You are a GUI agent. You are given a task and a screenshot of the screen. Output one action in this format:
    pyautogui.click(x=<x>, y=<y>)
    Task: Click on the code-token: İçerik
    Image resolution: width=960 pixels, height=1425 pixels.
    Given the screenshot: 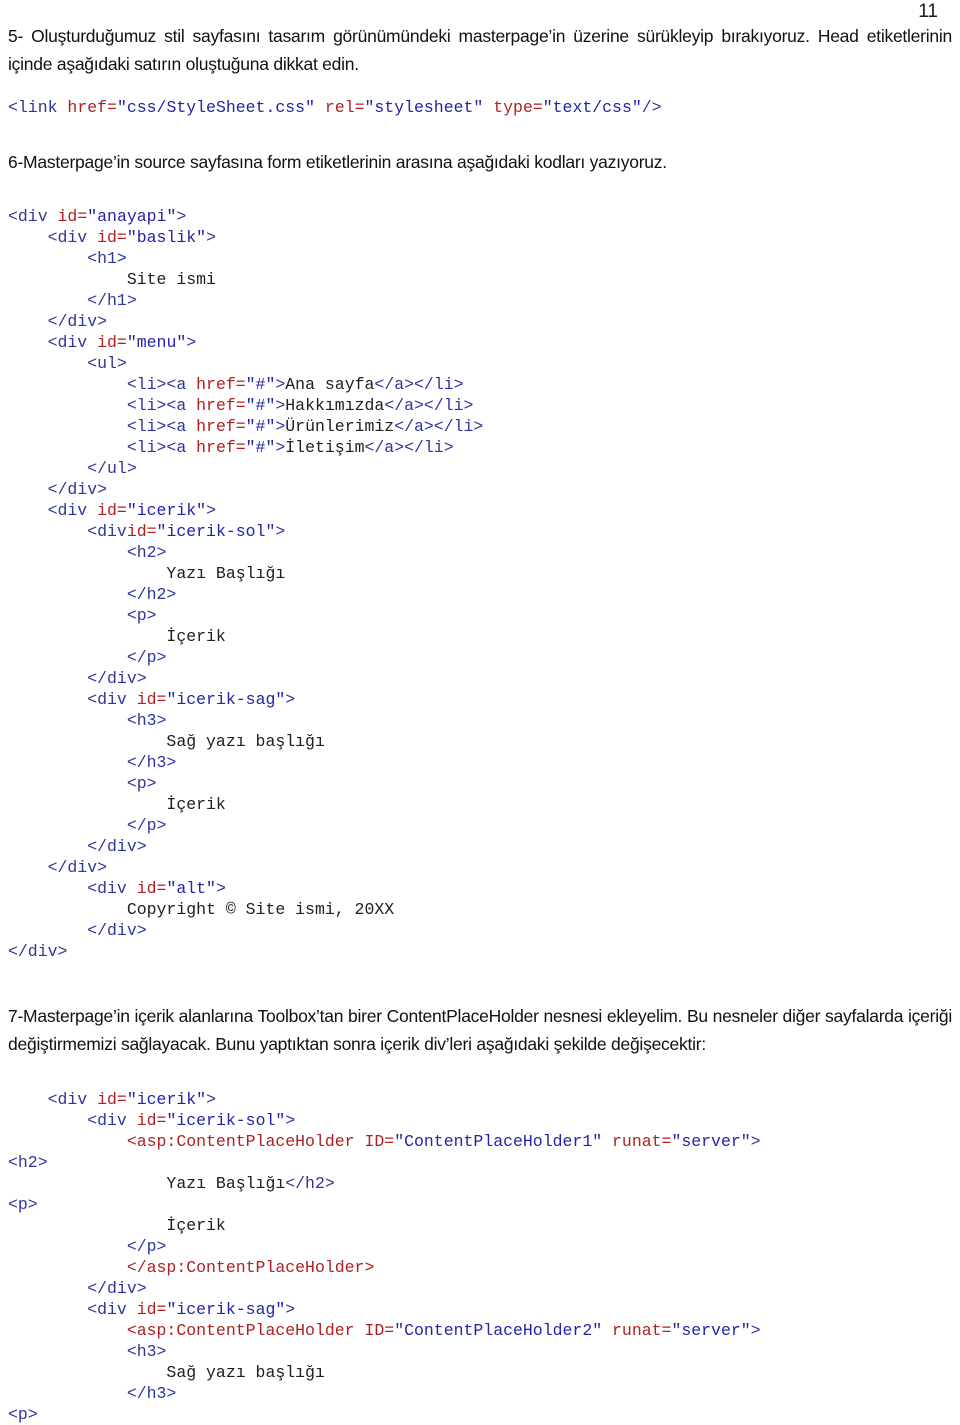 What is the action you would take?
    pyautogui.click(x=117, y=805)
    